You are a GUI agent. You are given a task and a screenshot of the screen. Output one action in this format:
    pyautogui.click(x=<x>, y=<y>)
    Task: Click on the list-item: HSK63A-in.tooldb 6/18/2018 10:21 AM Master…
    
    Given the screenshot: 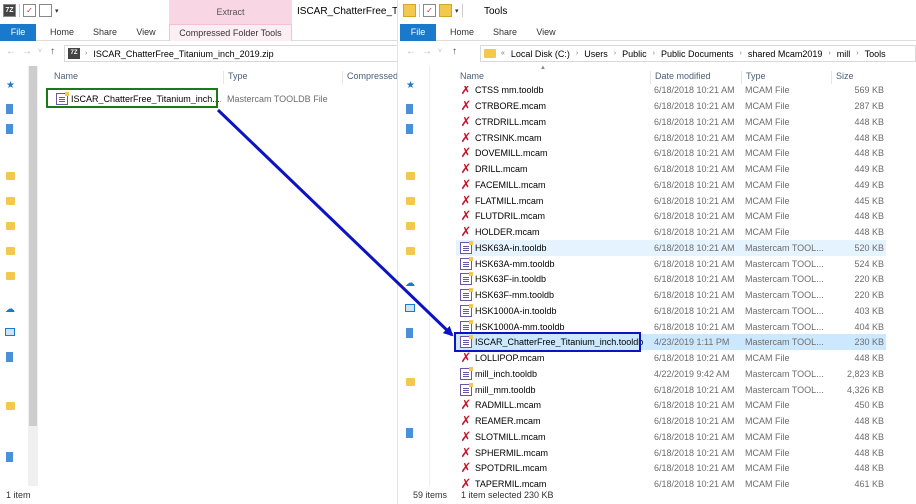 What is the action you would take?
    pyautogui.click(x=671, y=247)
    